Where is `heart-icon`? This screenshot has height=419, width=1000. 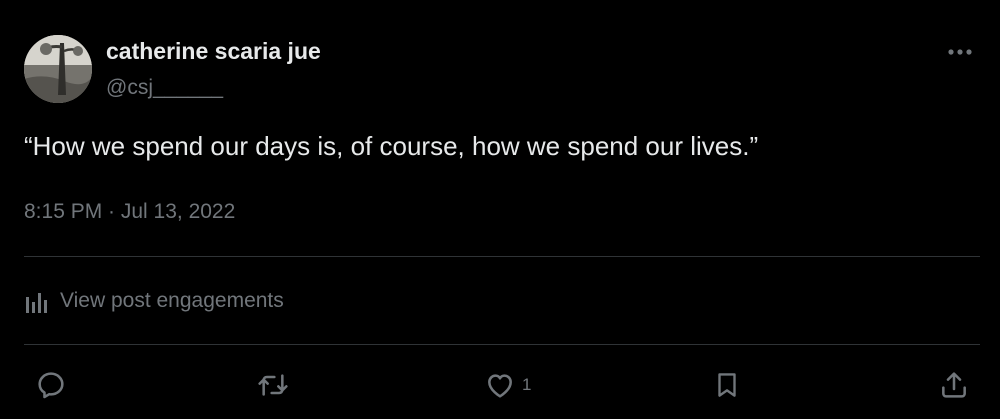 heart-icon is located at coordinates (500, 386).